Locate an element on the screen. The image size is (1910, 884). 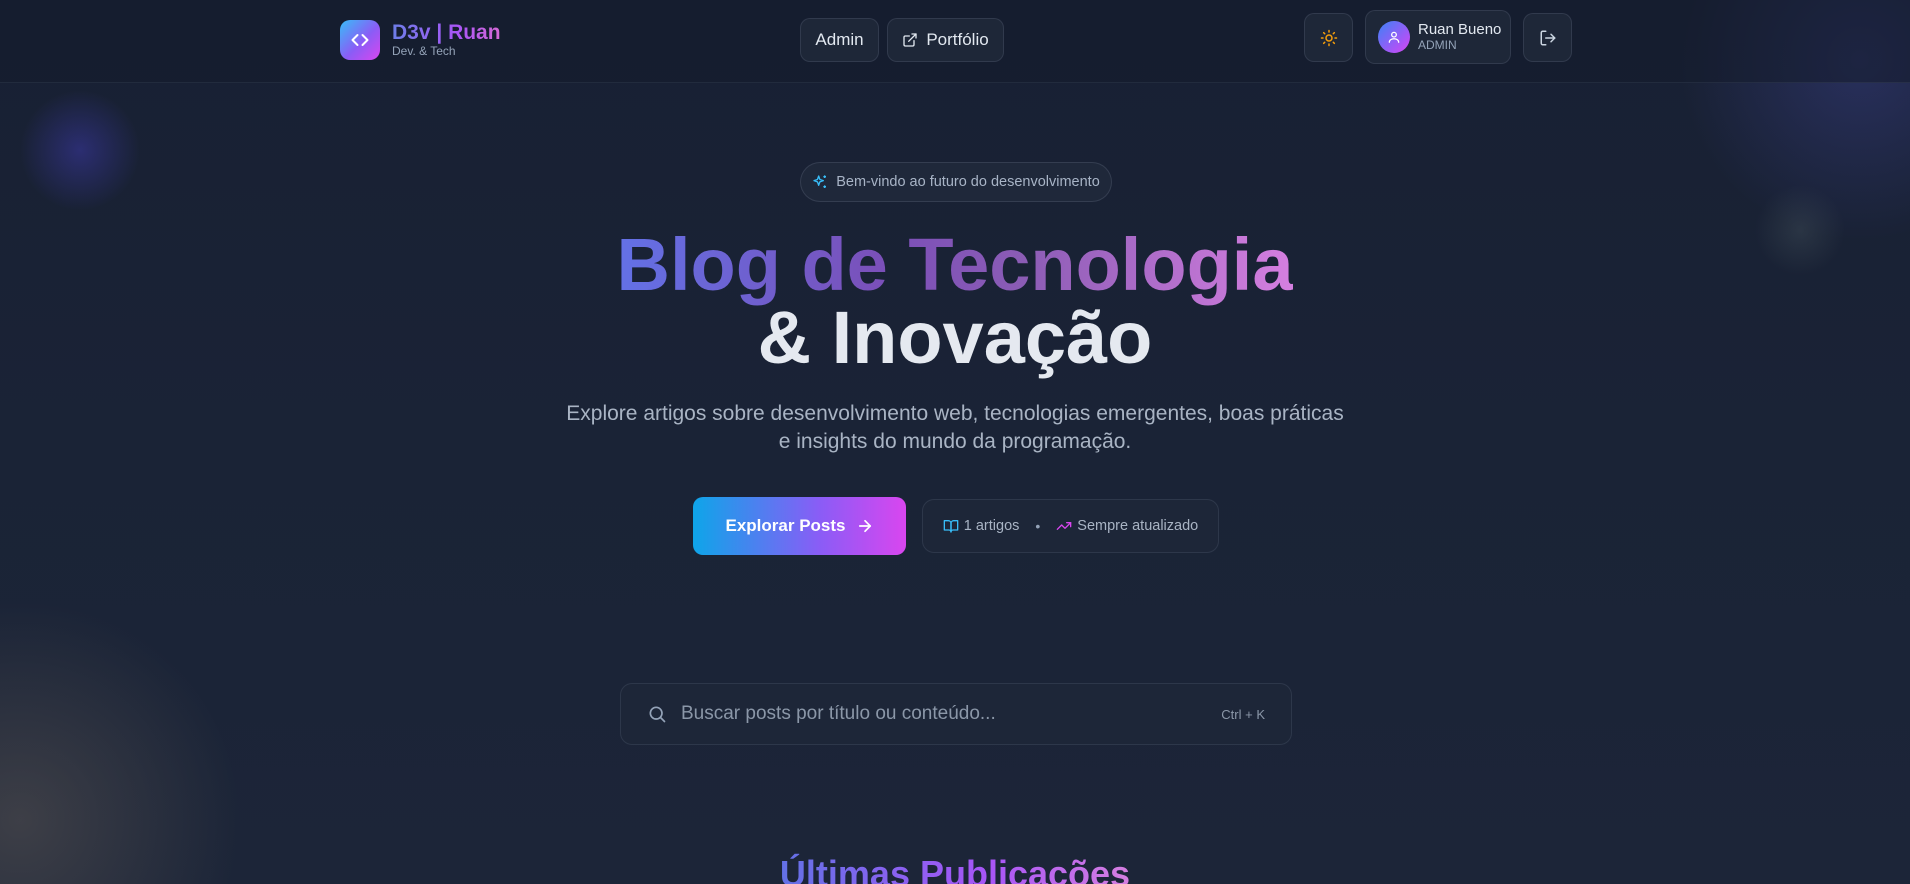
search-bar: Ctrl + K is located at coordinates (956, 714).